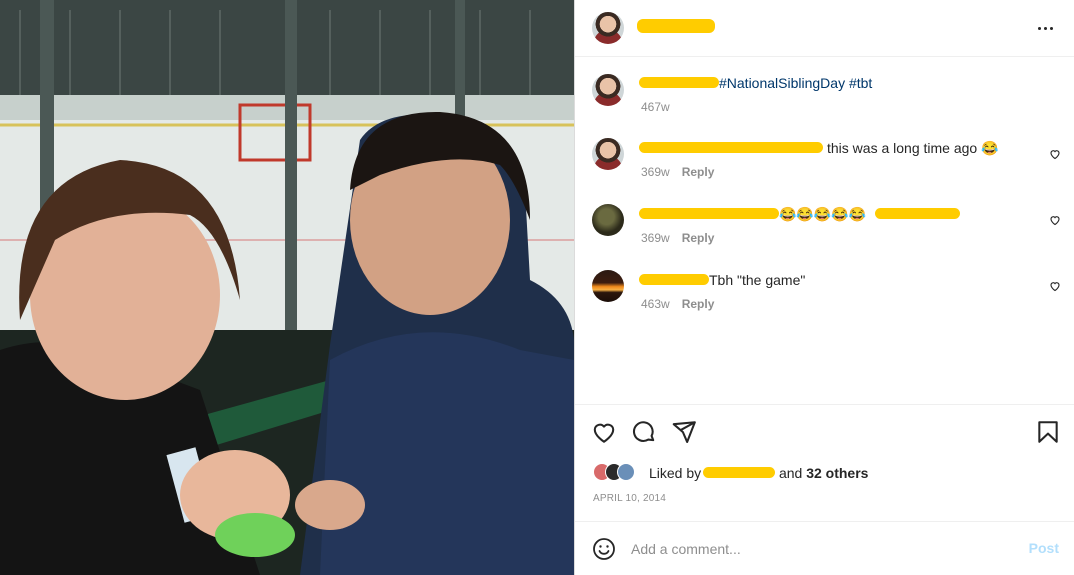 This screenshot has height=575, width=1074. Describe the element at coordinates (679, 82) in the screenshot. I see `caption-username-redaction` at that location.